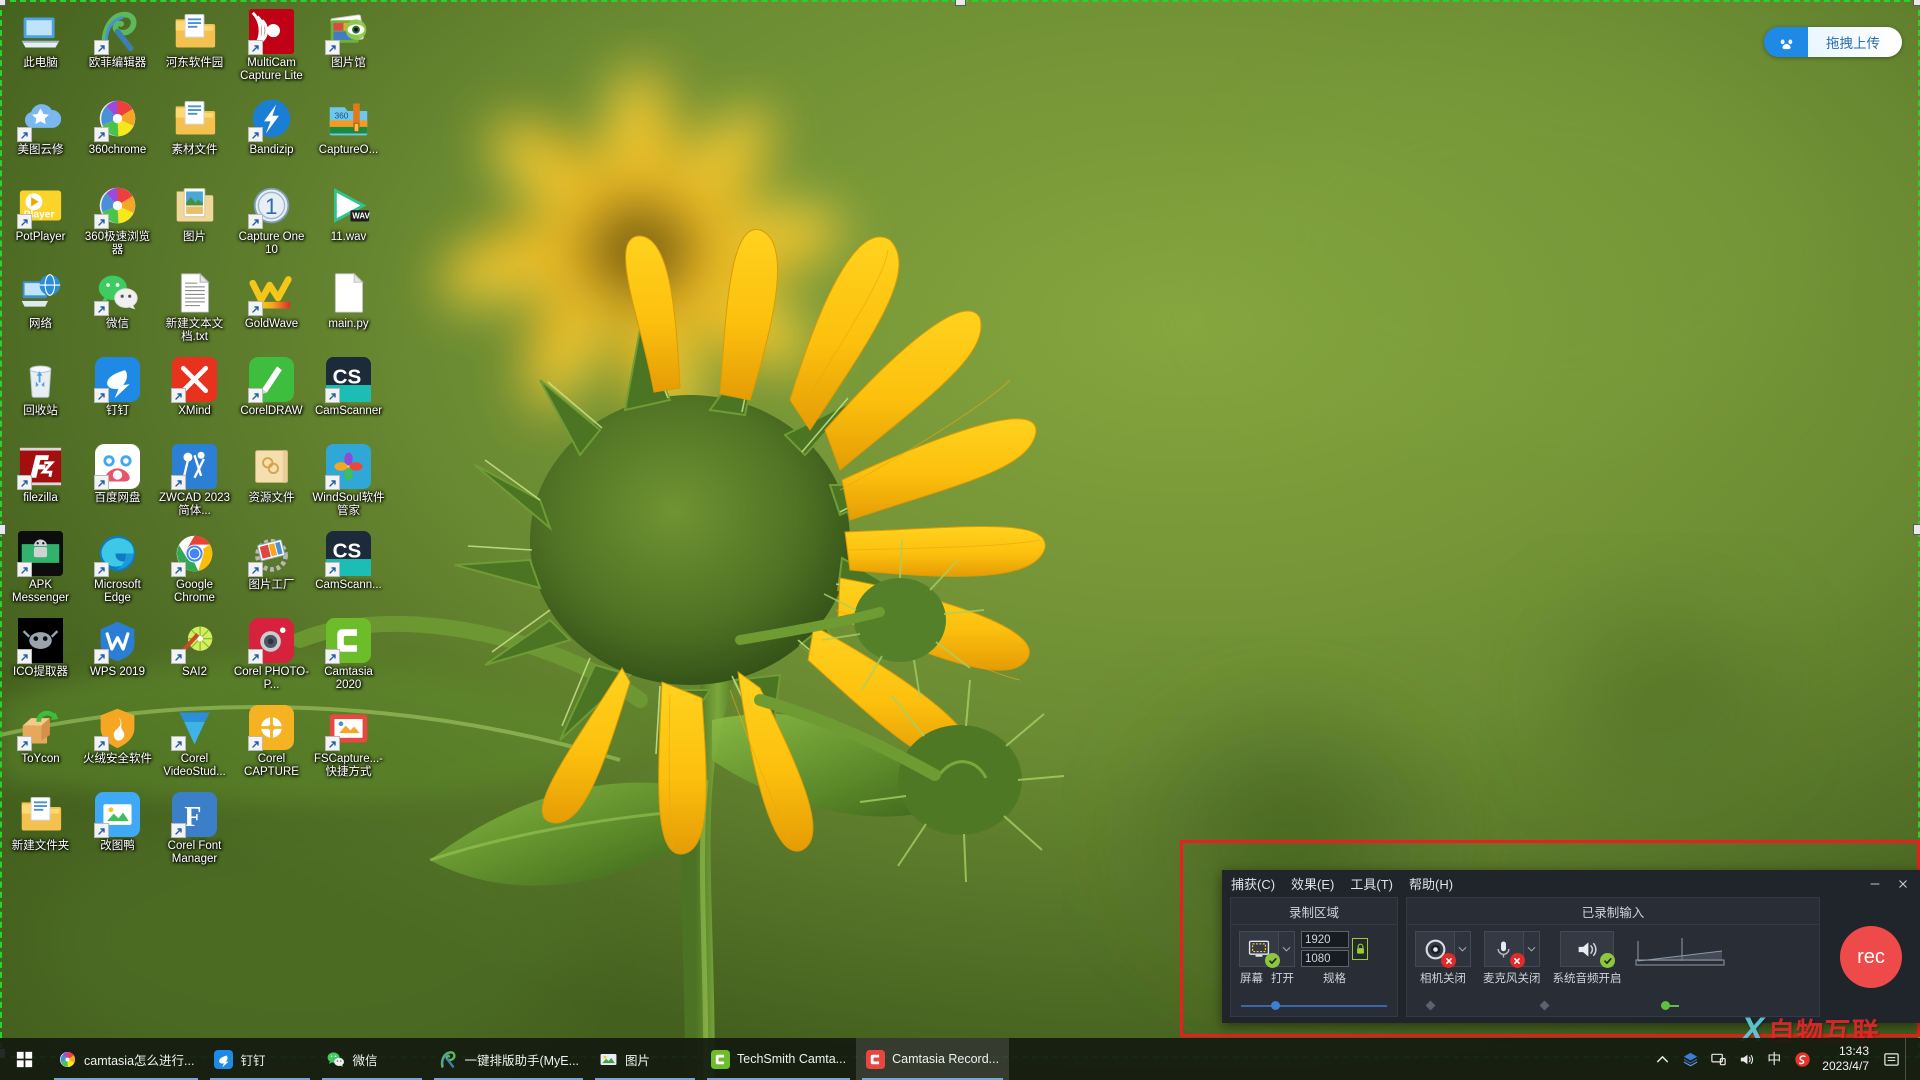 This screenshot has height=1080, width=1920. I want to click on microphone-control: 麦克风关闭, so click(1512, 958).